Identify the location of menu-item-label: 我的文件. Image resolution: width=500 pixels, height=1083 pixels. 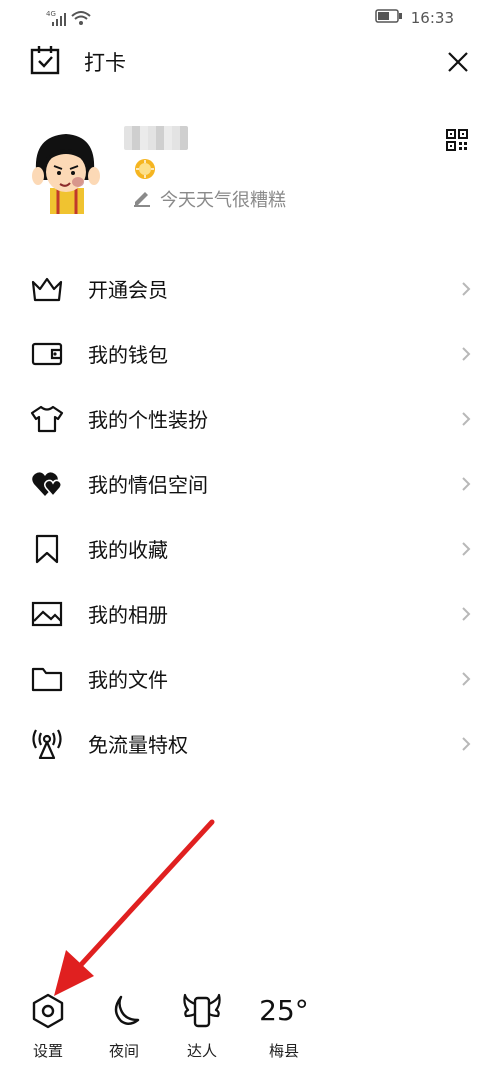
(128, 680).